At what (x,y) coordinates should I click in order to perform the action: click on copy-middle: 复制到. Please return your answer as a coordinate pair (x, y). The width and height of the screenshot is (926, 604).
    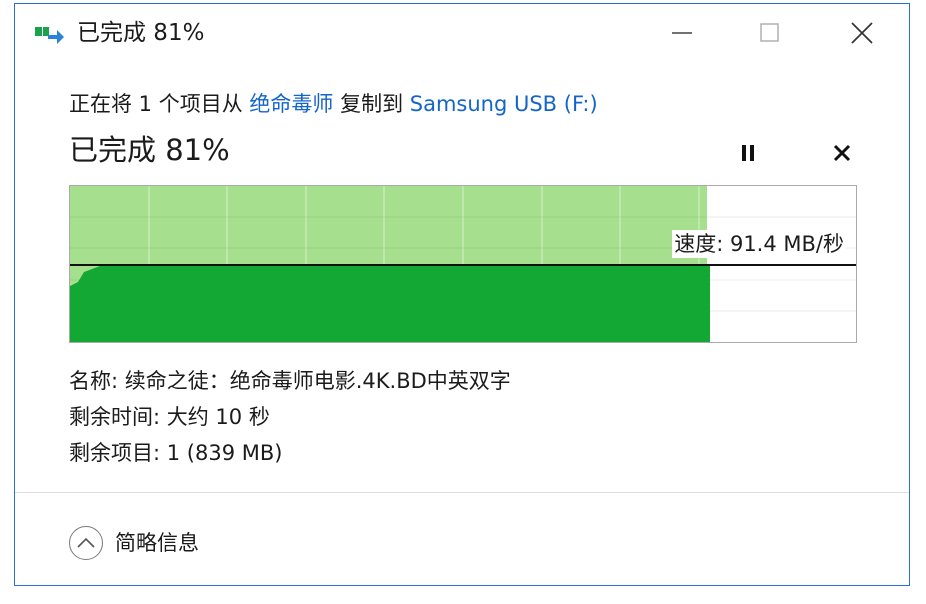
    Looking at the image, I should click on (371, 104).